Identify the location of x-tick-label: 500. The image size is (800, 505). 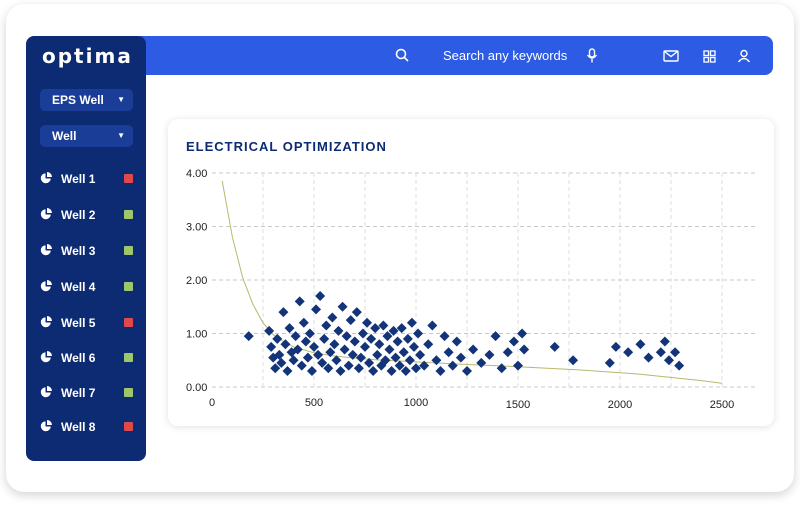
(314, 403).